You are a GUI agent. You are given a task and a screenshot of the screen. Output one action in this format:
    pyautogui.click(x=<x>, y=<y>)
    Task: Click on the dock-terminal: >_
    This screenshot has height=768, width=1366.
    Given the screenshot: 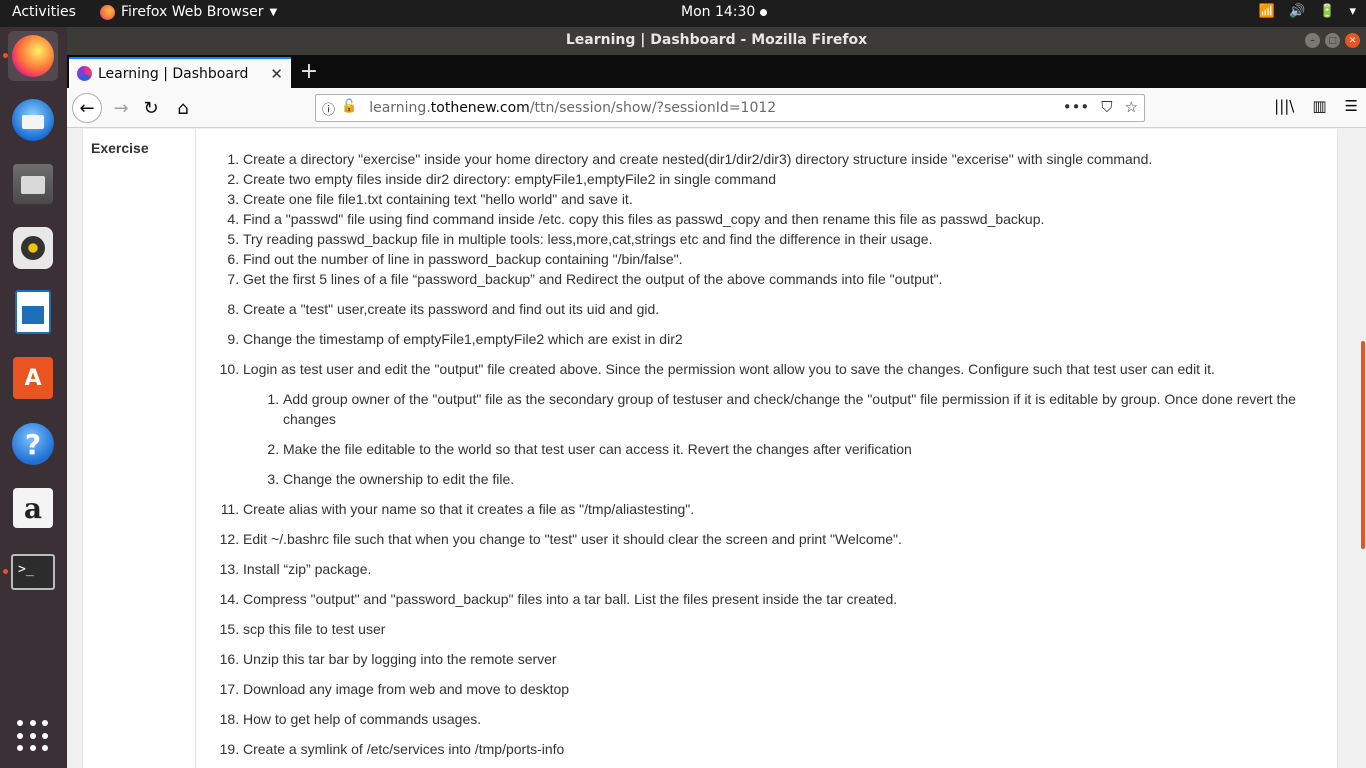 What is the action you would take?
    pyautogui.click(x=30, y=572)
    